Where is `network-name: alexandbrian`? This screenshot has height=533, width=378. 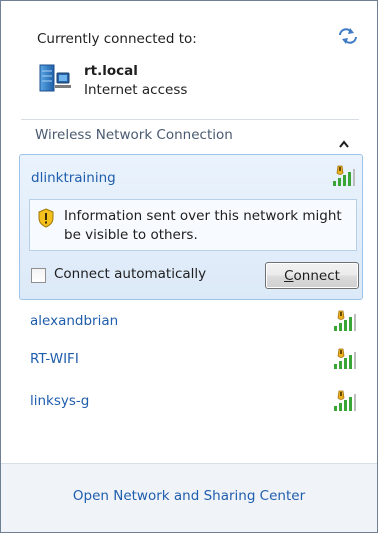
network-name: alexandbrian is located at coordinates (74, 321).